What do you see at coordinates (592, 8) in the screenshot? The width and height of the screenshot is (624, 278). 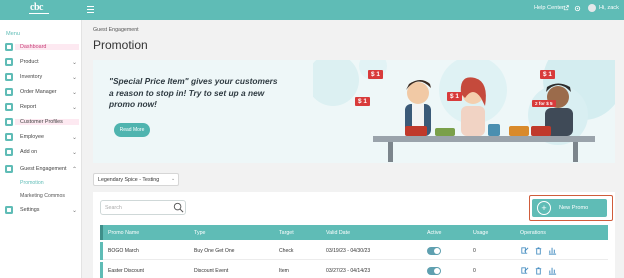 I see `avatar` at bounding box center [592, 8].